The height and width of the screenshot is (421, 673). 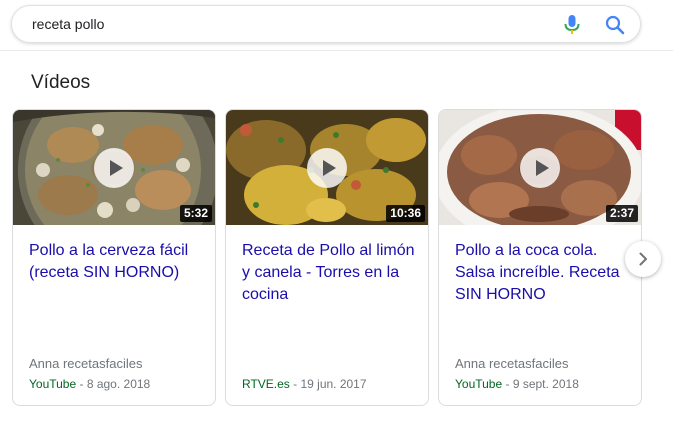 What do you see at coordinates (615, 25) in the screenshot?
I see `search-icon` at bounding box center [615, 25].